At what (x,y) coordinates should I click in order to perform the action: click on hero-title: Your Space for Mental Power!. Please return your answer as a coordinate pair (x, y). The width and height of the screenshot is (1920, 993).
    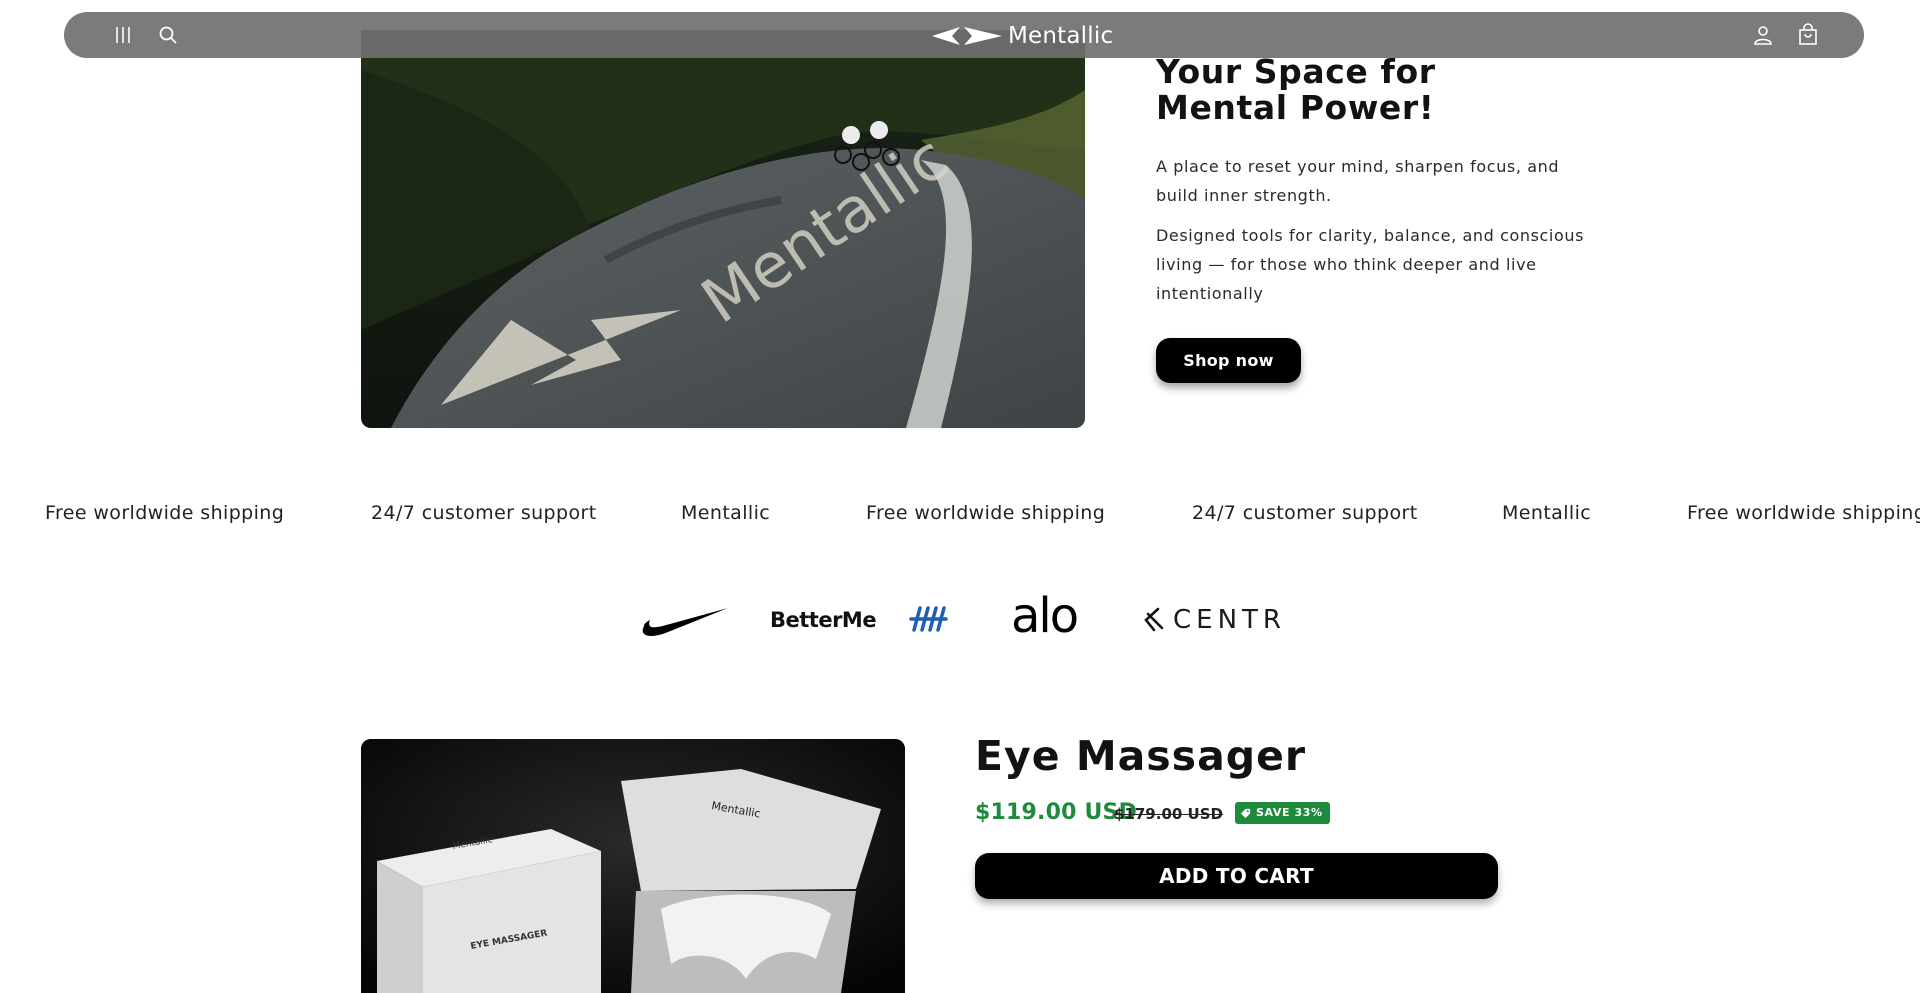
    Looking at the image, I should click on (1296, 89).